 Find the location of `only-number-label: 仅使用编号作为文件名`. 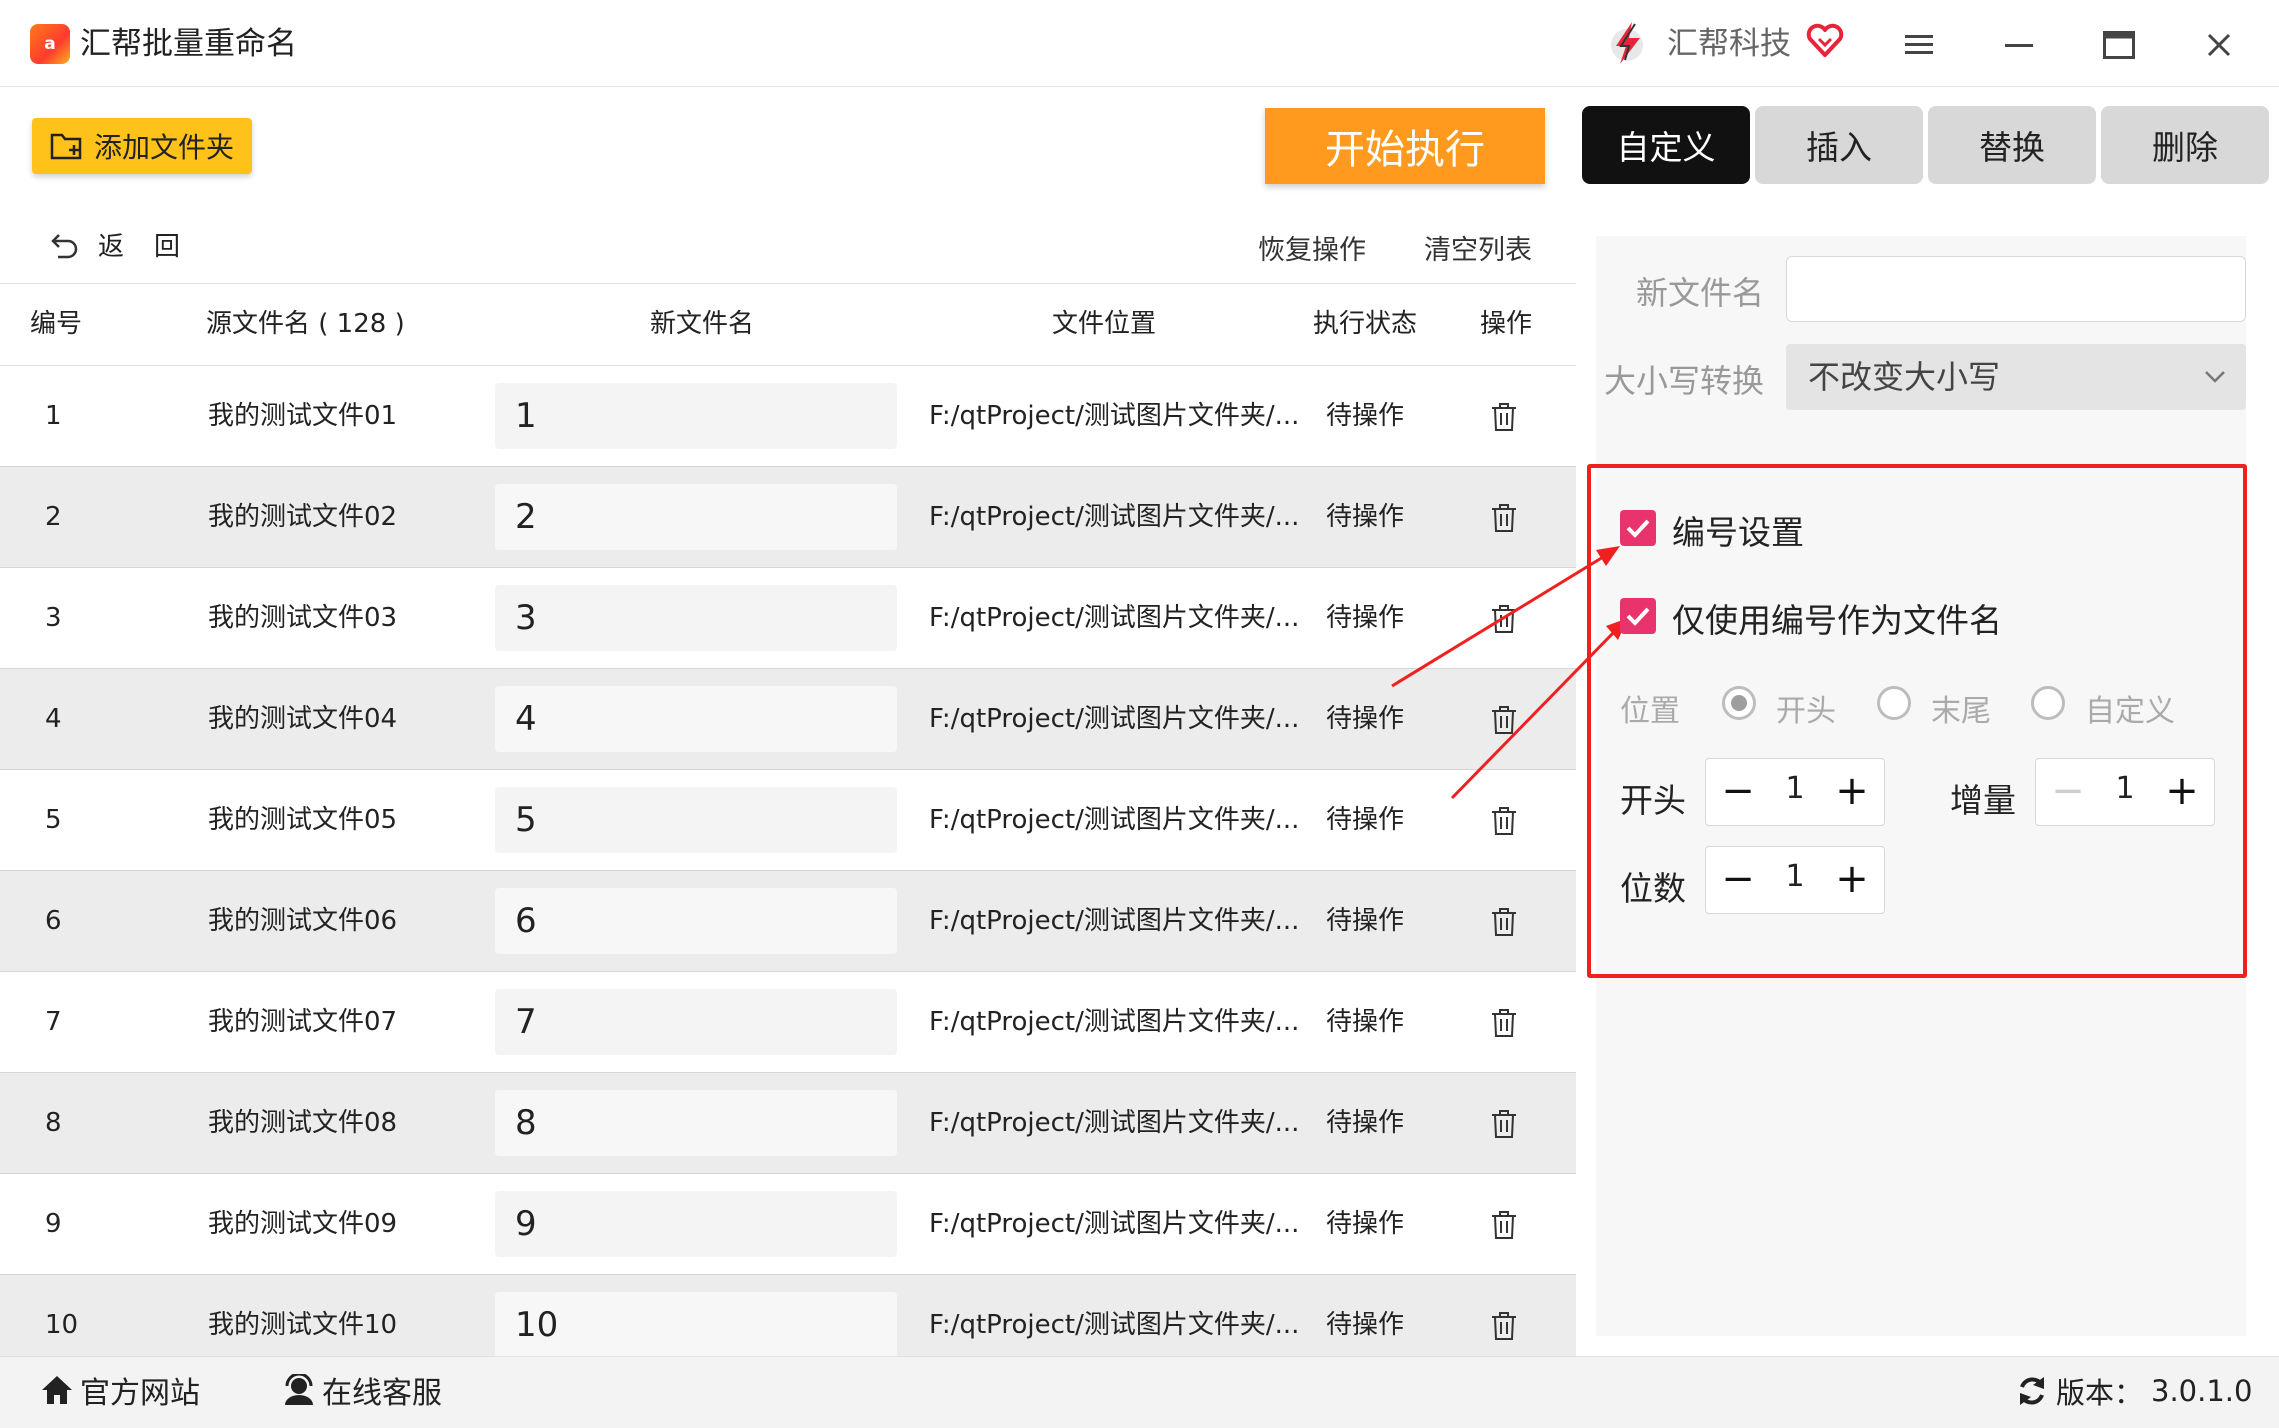

only-number-label: 仅使用编号作为文件名 is located at coordinates (1837, 620).